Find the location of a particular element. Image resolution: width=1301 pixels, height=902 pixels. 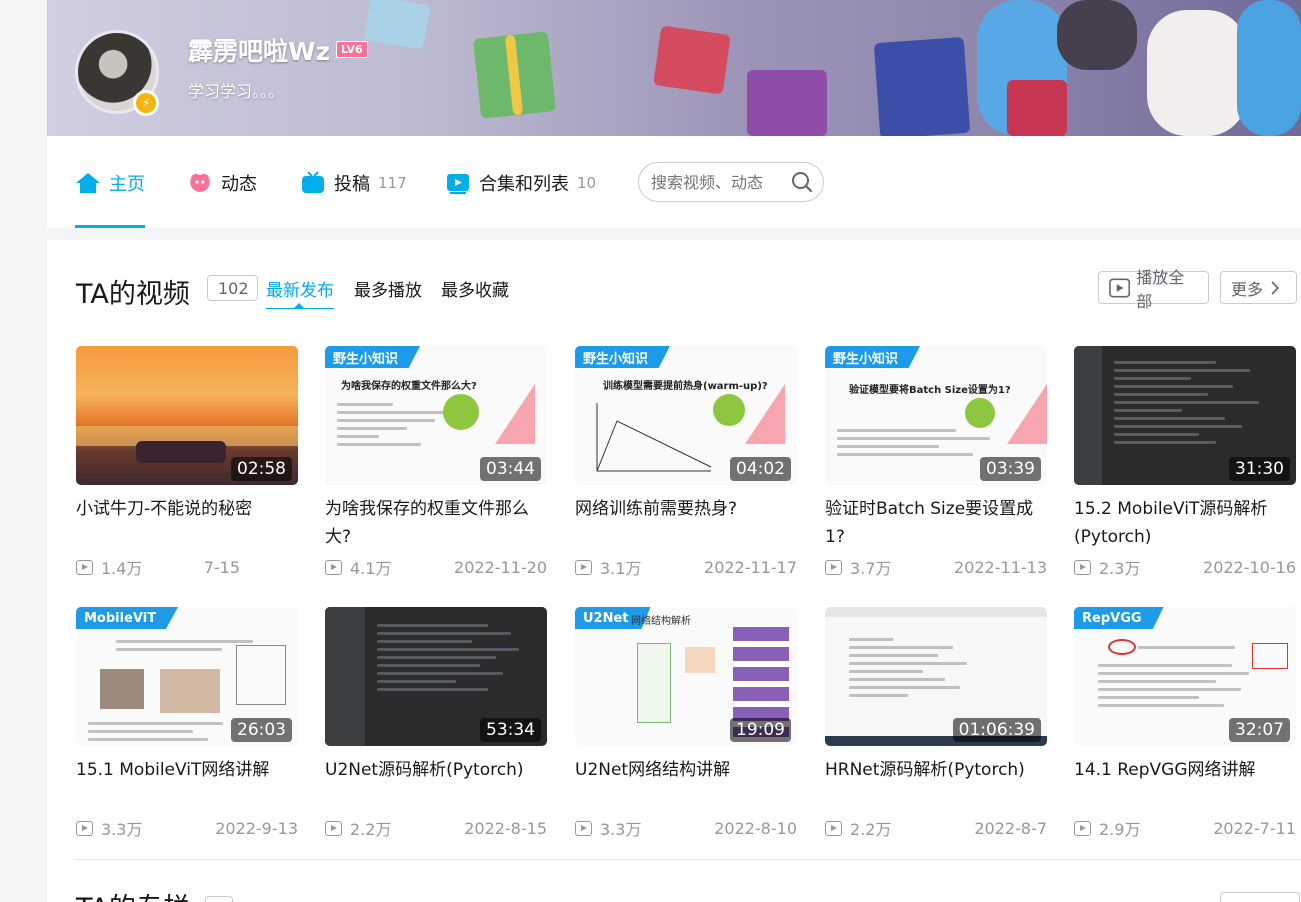

video-title: U2Net源码解析(Pytorch) is located at coordinates (436, 784).